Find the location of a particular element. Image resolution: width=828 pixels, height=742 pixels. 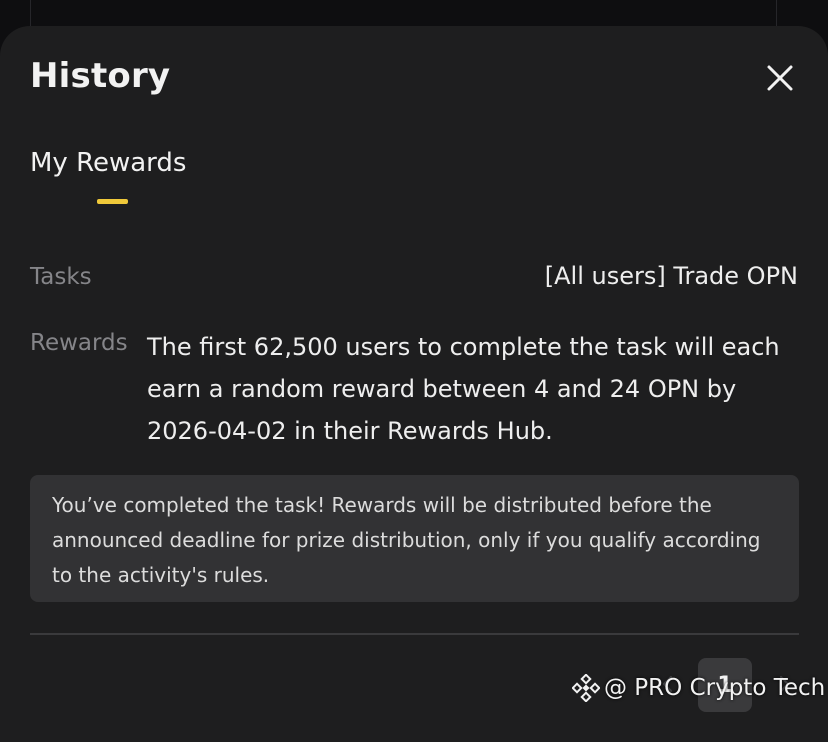

watermark-text: @ PRO Crypto Tech is located at coordinates (715, 688).